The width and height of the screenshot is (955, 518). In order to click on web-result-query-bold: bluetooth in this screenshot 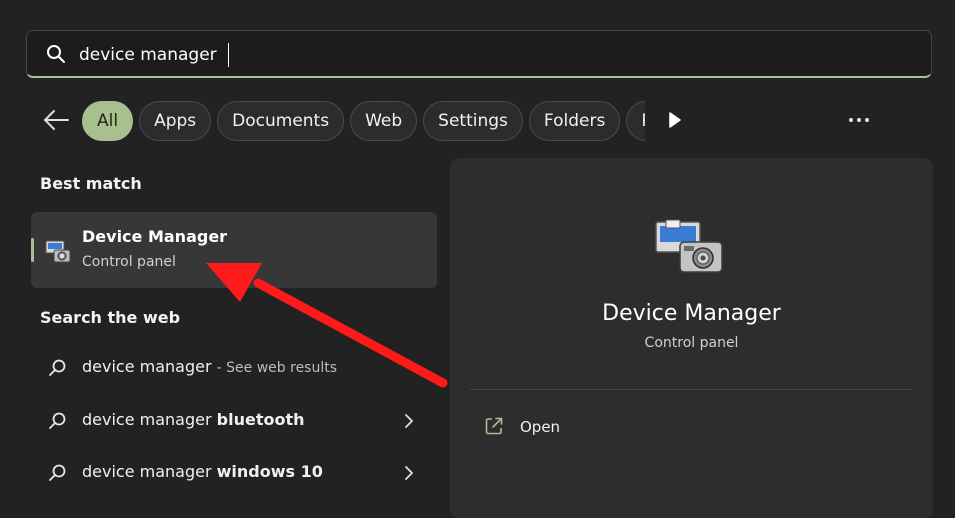, I will do `click(260, 419)`.